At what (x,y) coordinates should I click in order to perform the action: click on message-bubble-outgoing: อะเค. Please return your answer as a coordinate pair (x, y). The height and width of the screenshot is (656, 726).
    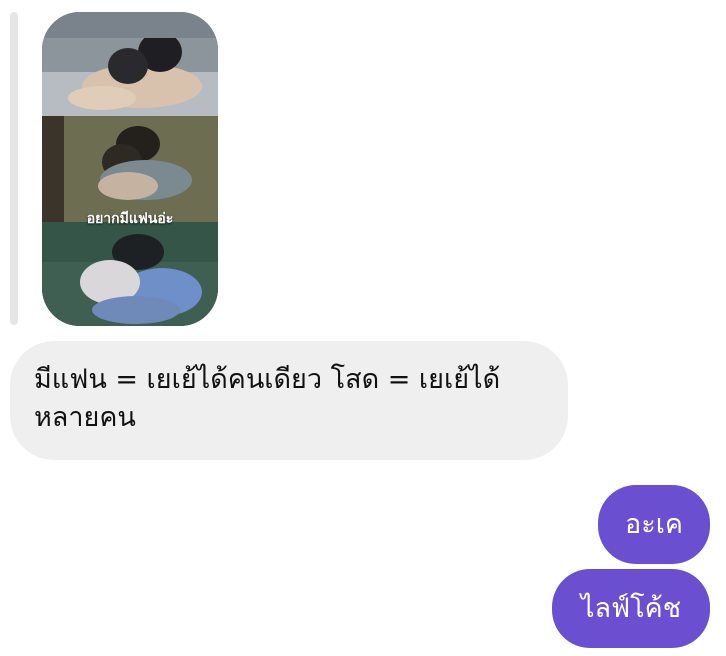
    Looking at the image, I should click on (654, 524).